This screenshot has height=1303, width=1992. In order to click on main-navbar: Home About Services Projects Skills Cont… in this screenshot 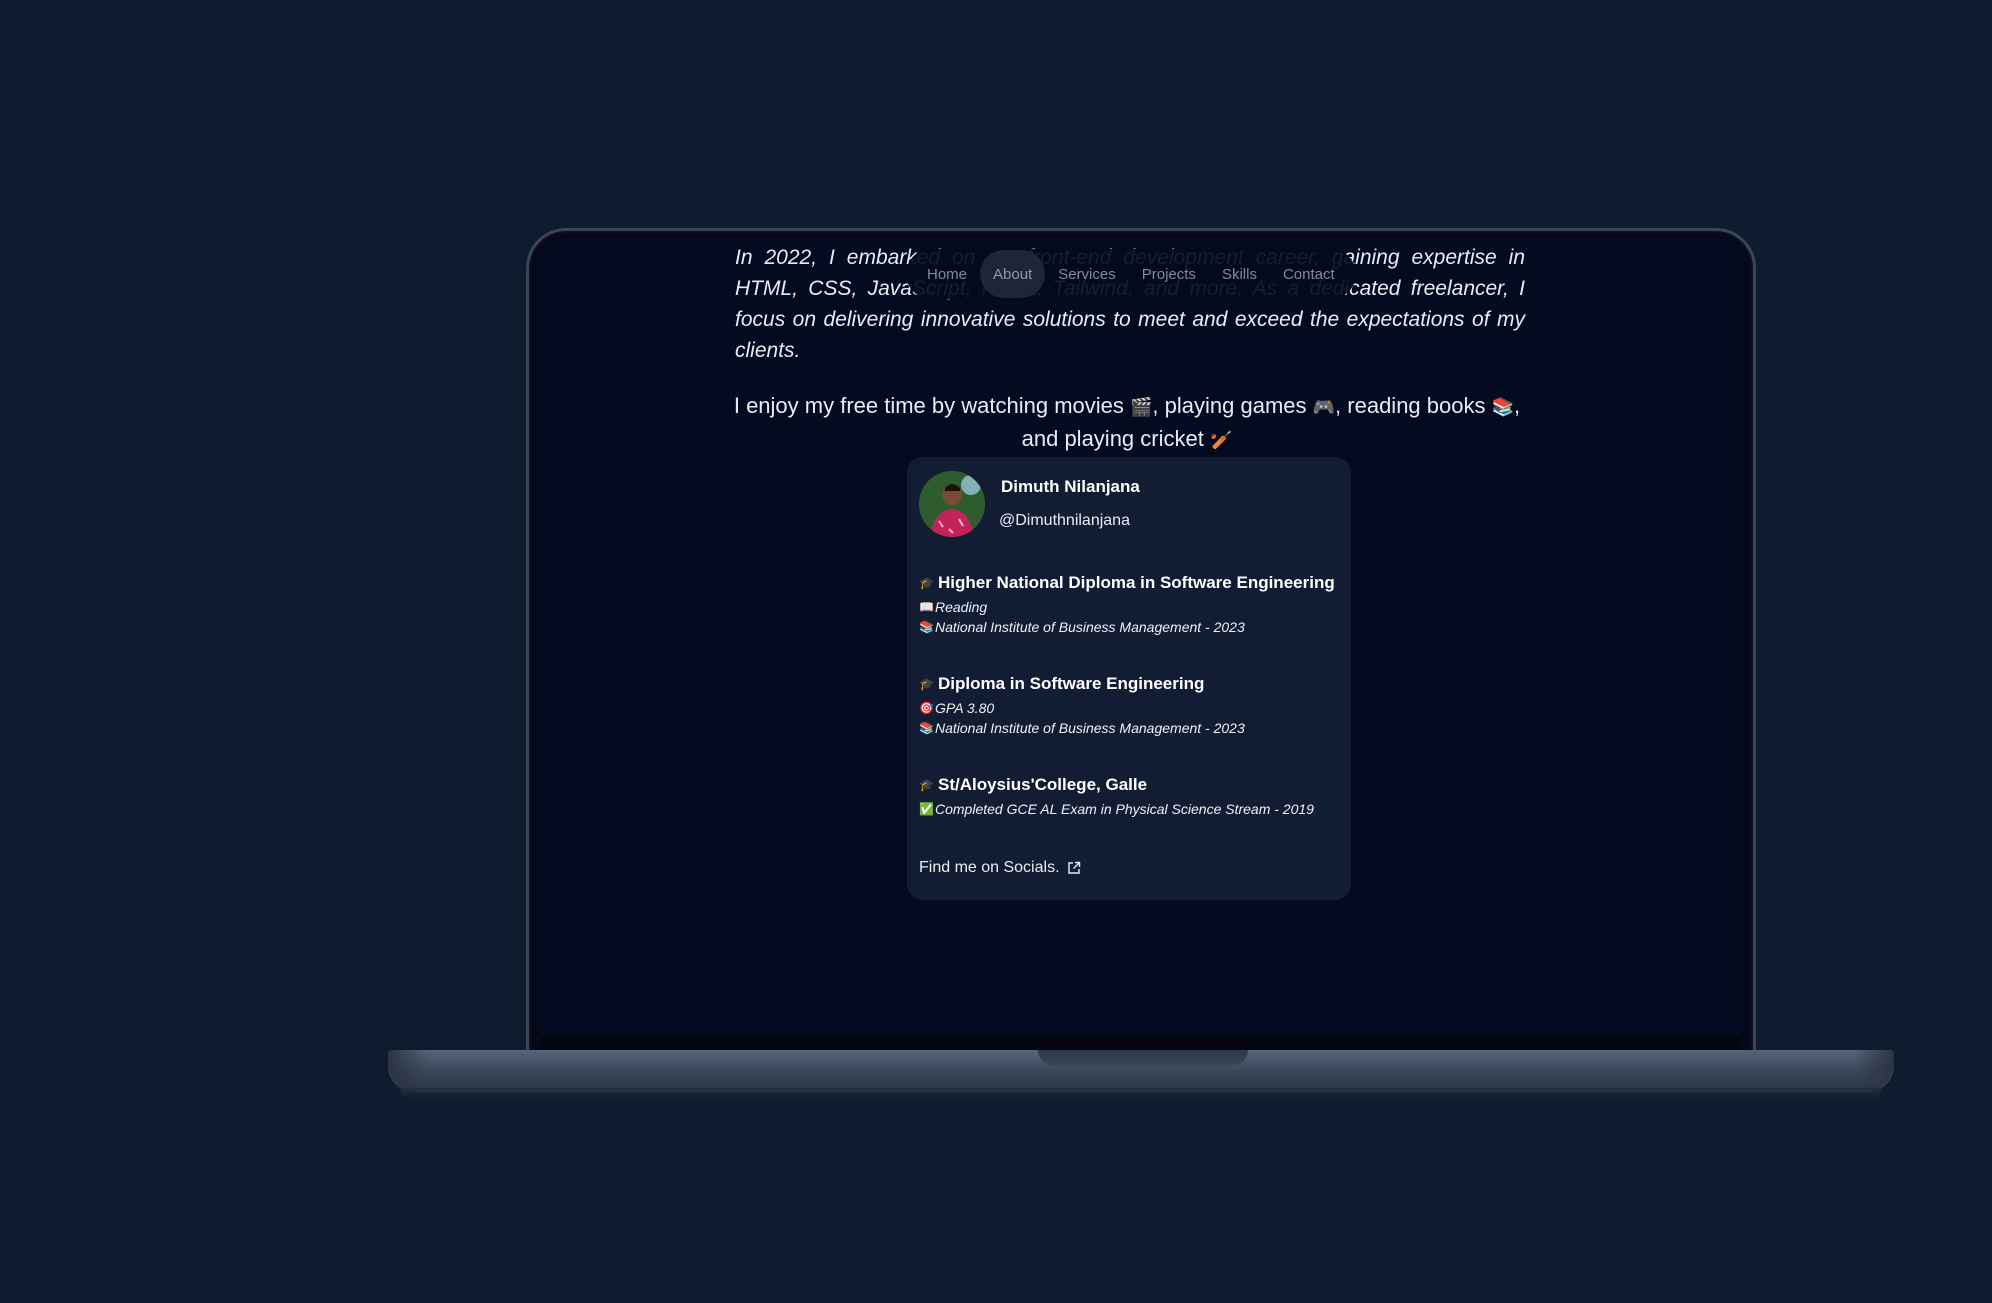, I will do `click(1131, 274)`.